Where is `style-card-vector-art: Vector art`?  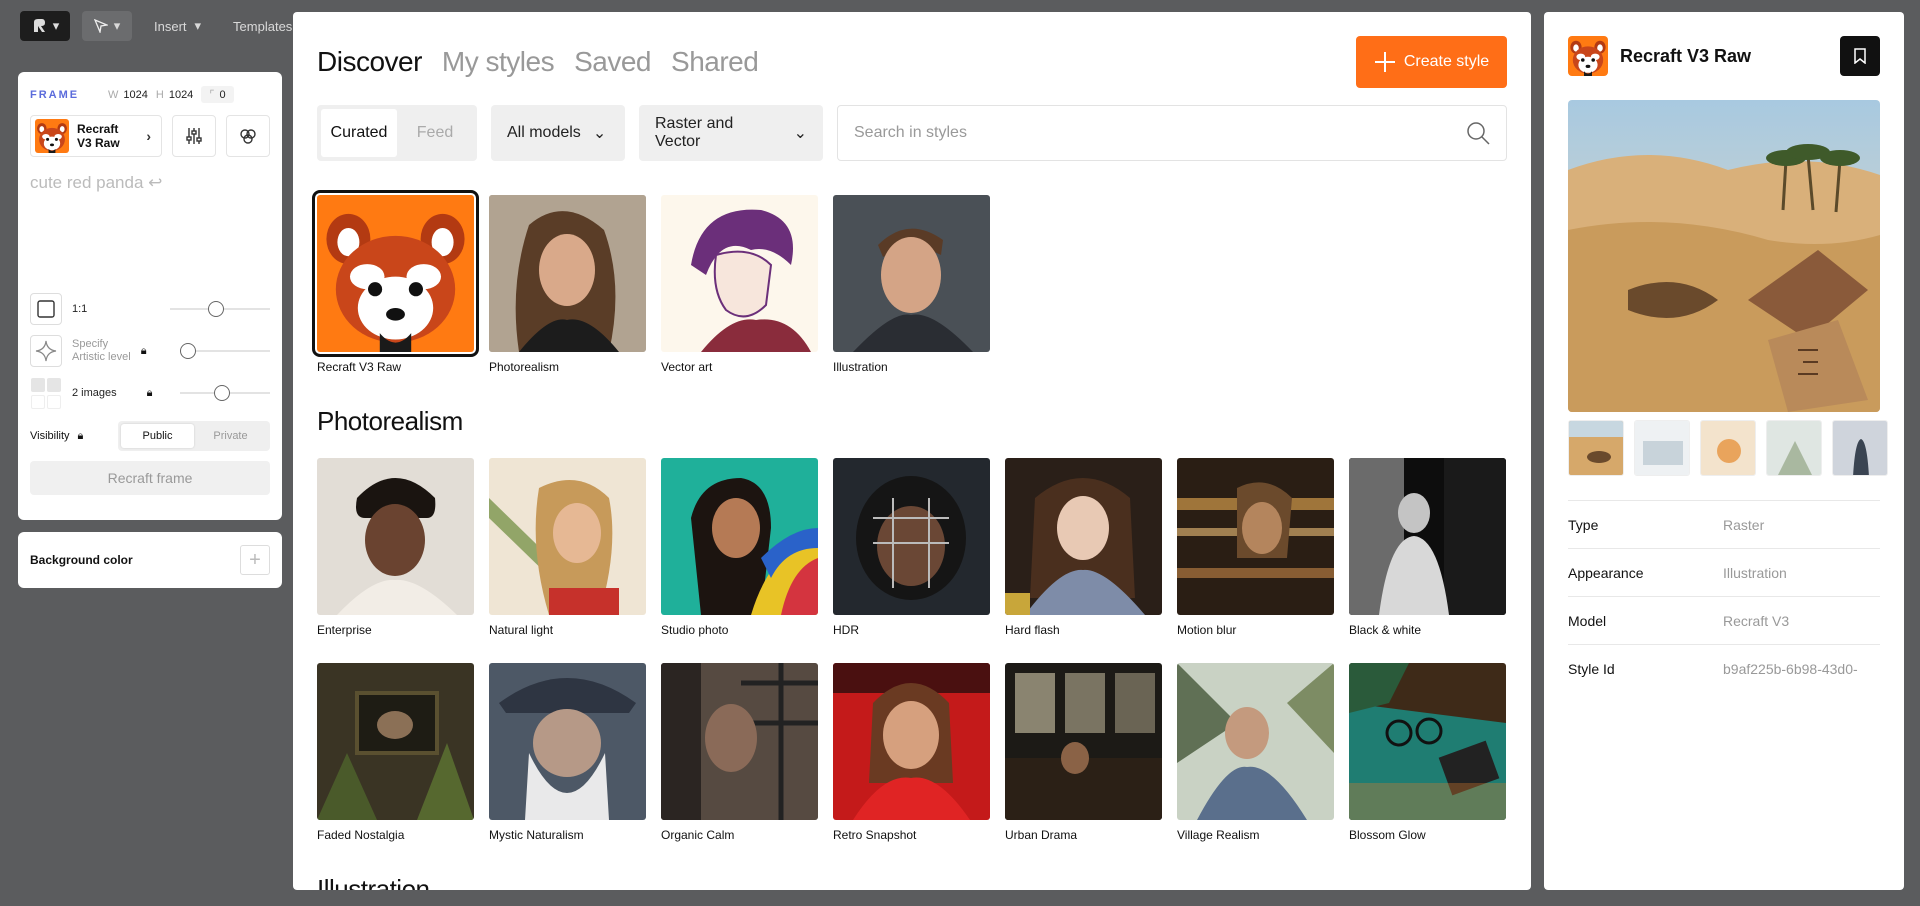
style-card-vector-art: Vector art is located at coordinates (739, 284).